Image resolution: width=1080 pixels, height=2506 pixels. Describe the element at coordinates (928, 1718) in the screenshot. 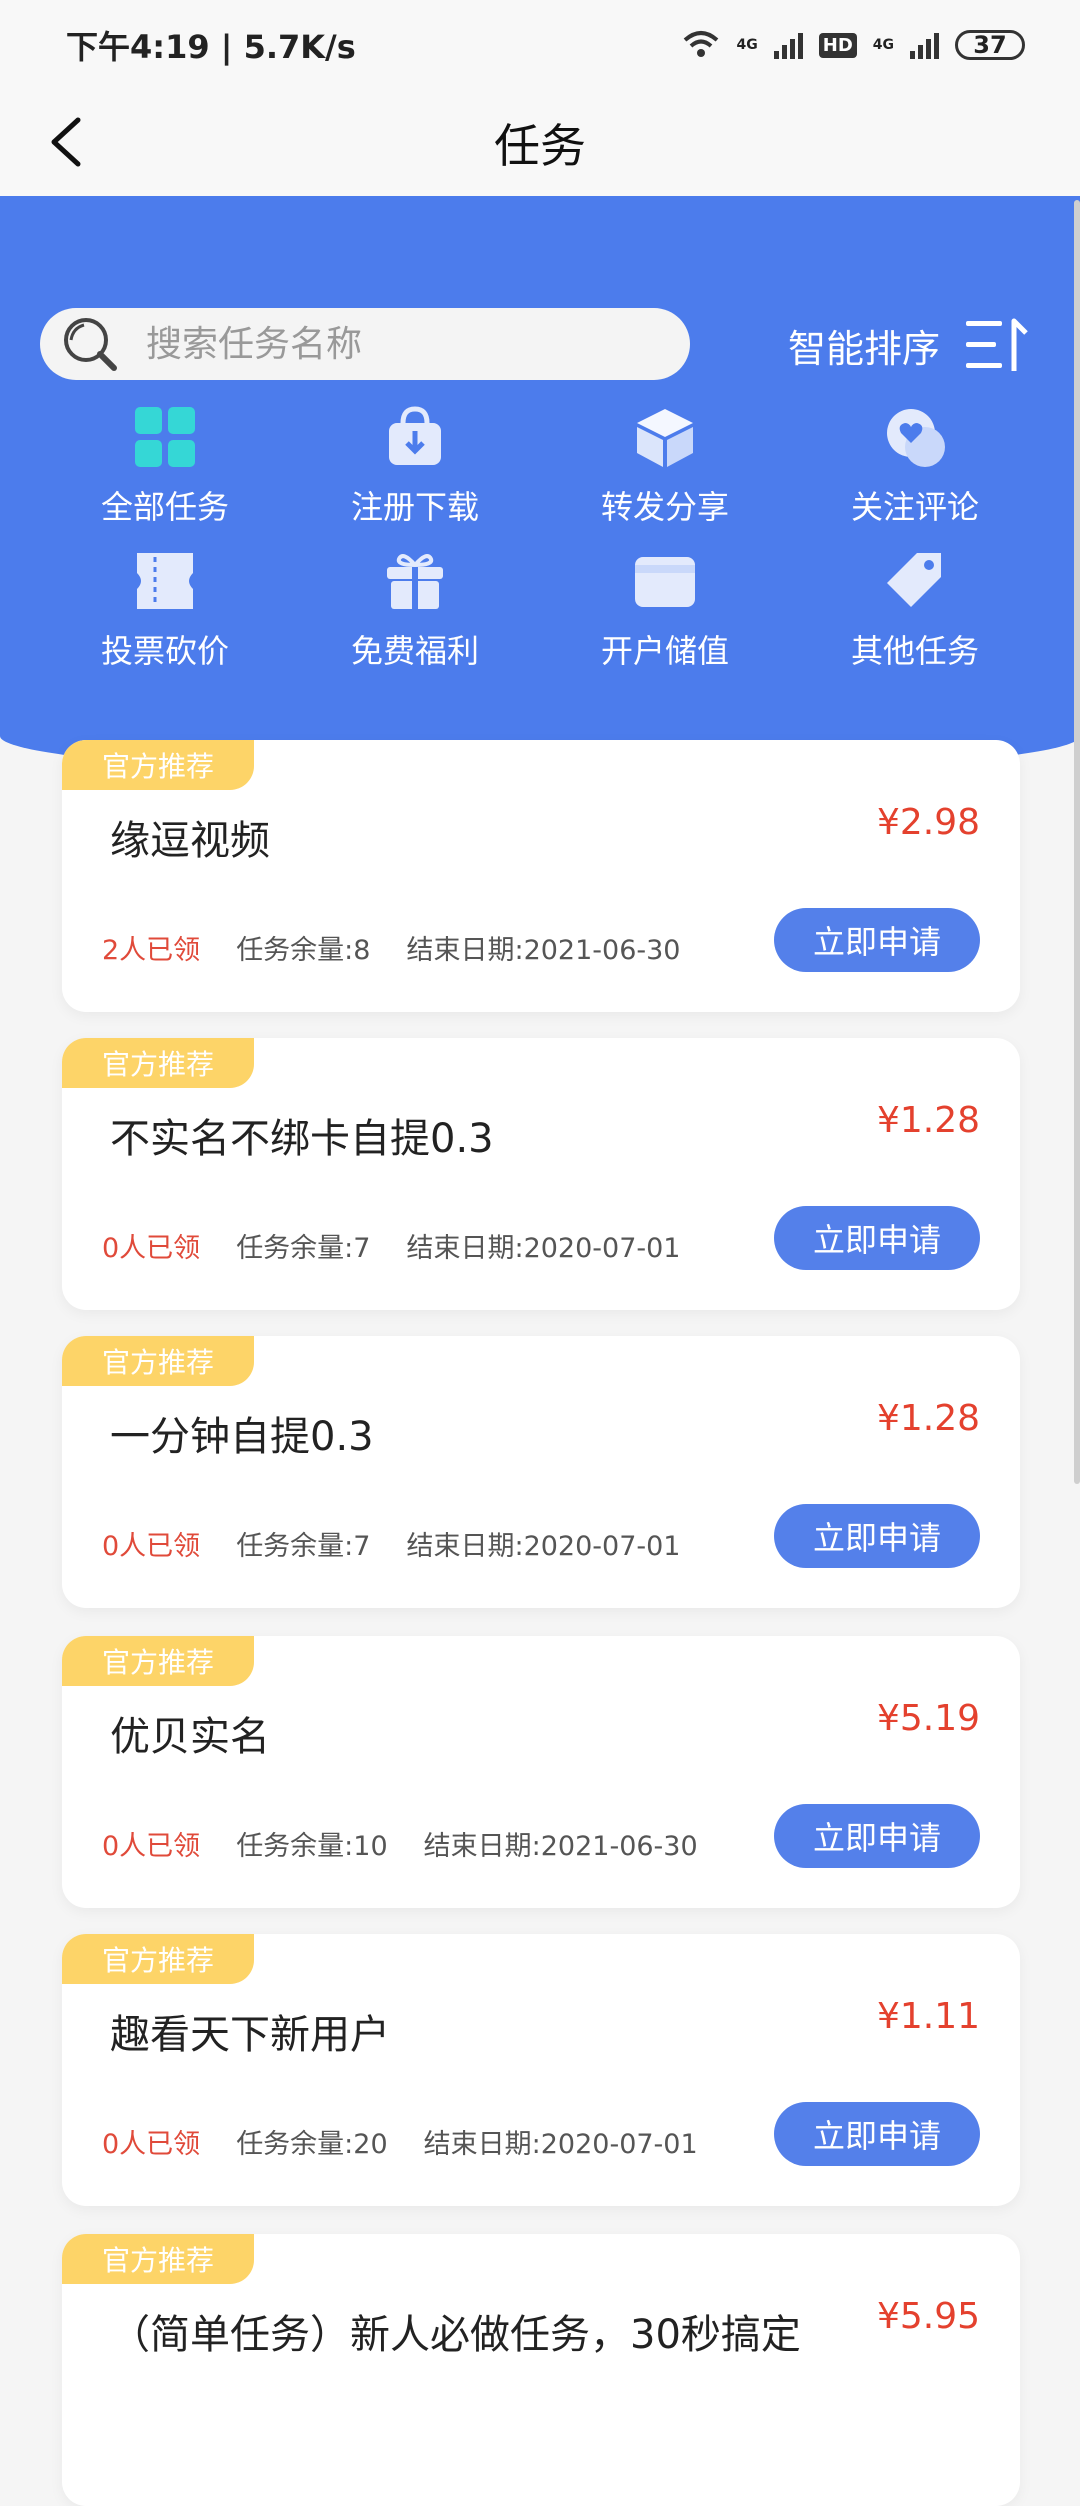

I see `task-price: ¥5.19` at that location.